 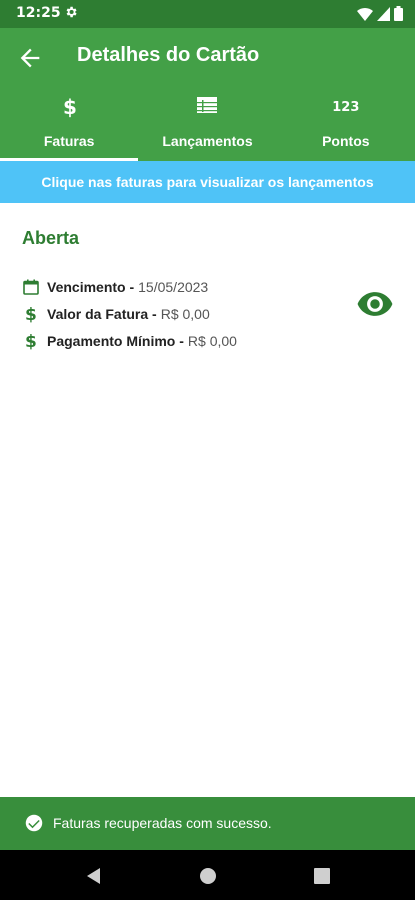 What do you see at coordinates (365, 14) in the screenshot?
I see `wifi-icon` at bounding box center [365, 14].